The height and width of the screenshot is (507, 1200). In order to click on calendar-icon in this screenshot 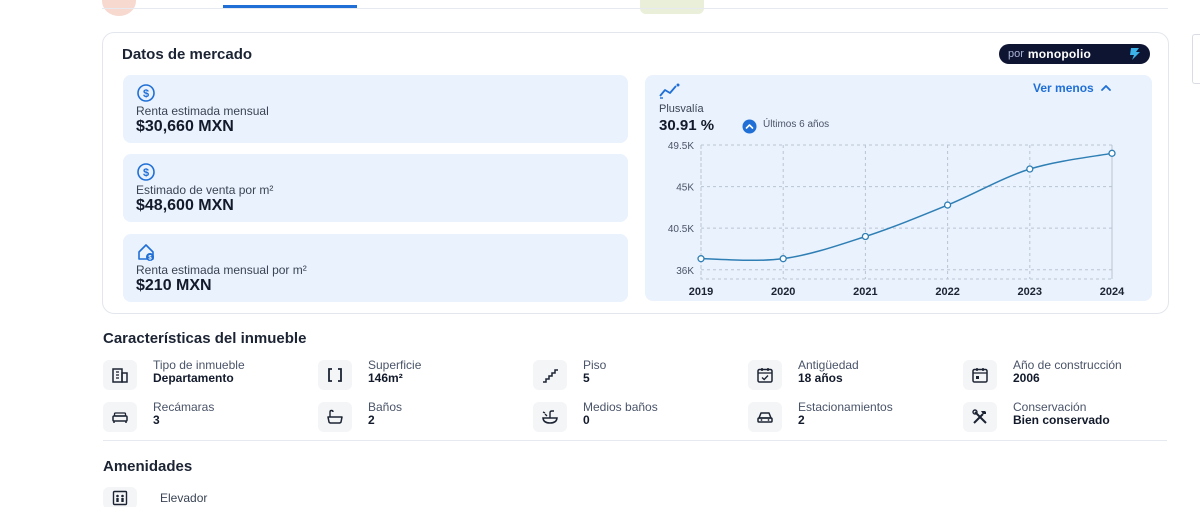, I will do `click(980, 375)`.